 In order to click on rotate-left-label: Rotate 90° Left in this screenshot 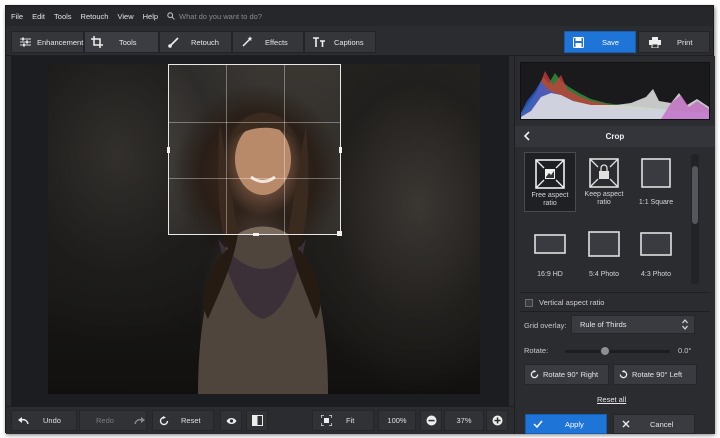, I will do `click(657, 374)`.